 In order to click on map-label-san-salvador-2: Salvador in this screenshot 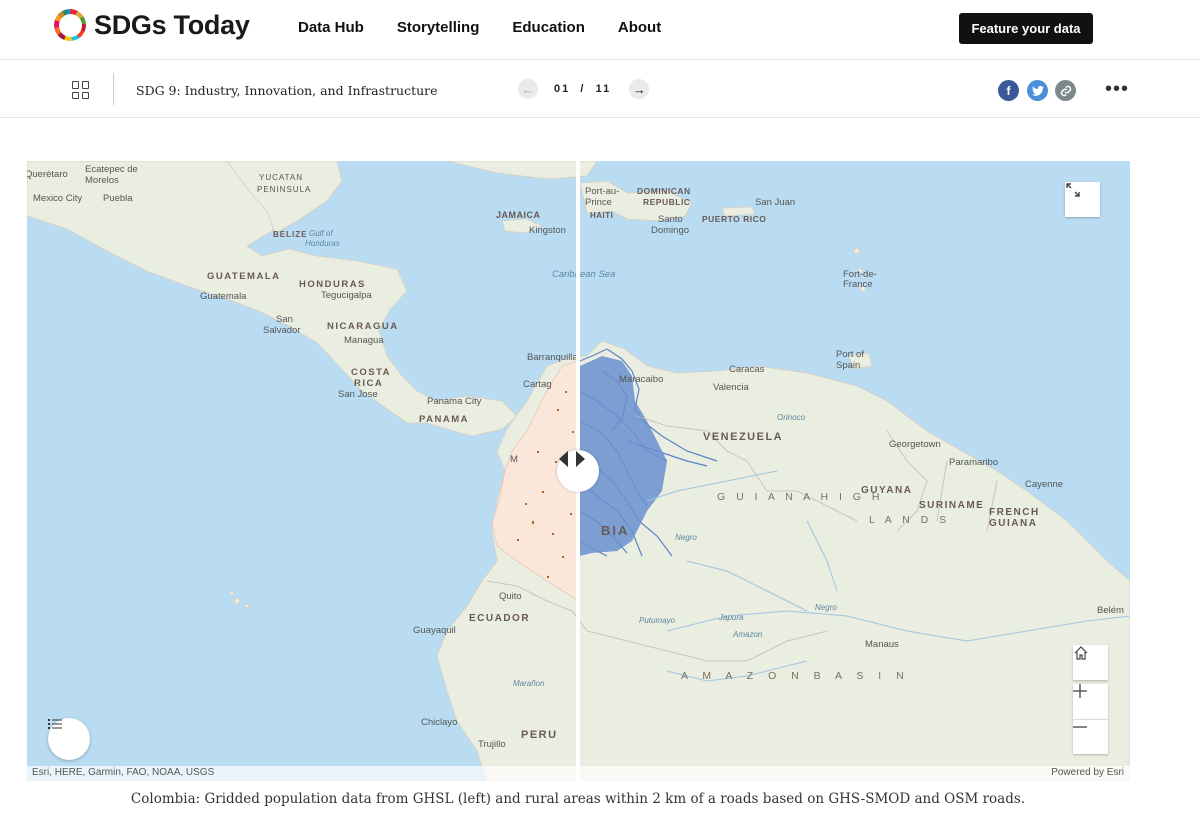, I will do `click(282, 330)`.